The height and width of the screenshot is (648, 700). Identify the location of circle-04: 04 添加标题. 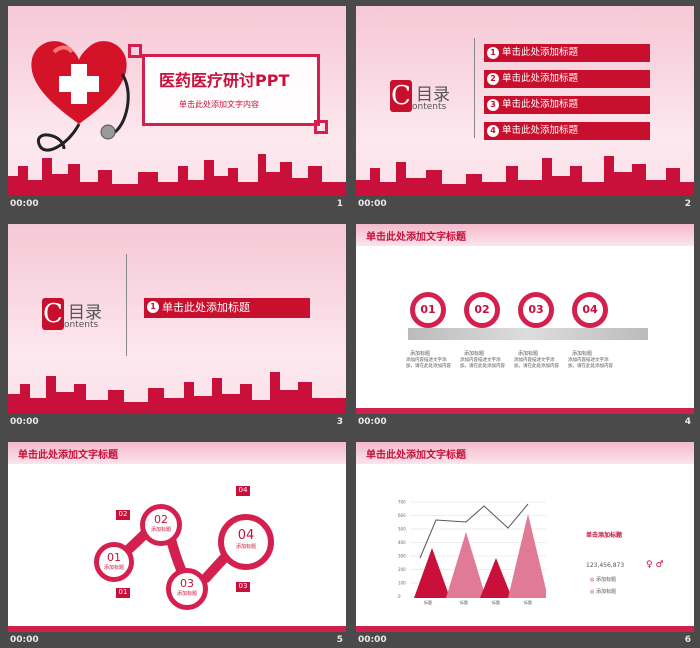
(246, 542).